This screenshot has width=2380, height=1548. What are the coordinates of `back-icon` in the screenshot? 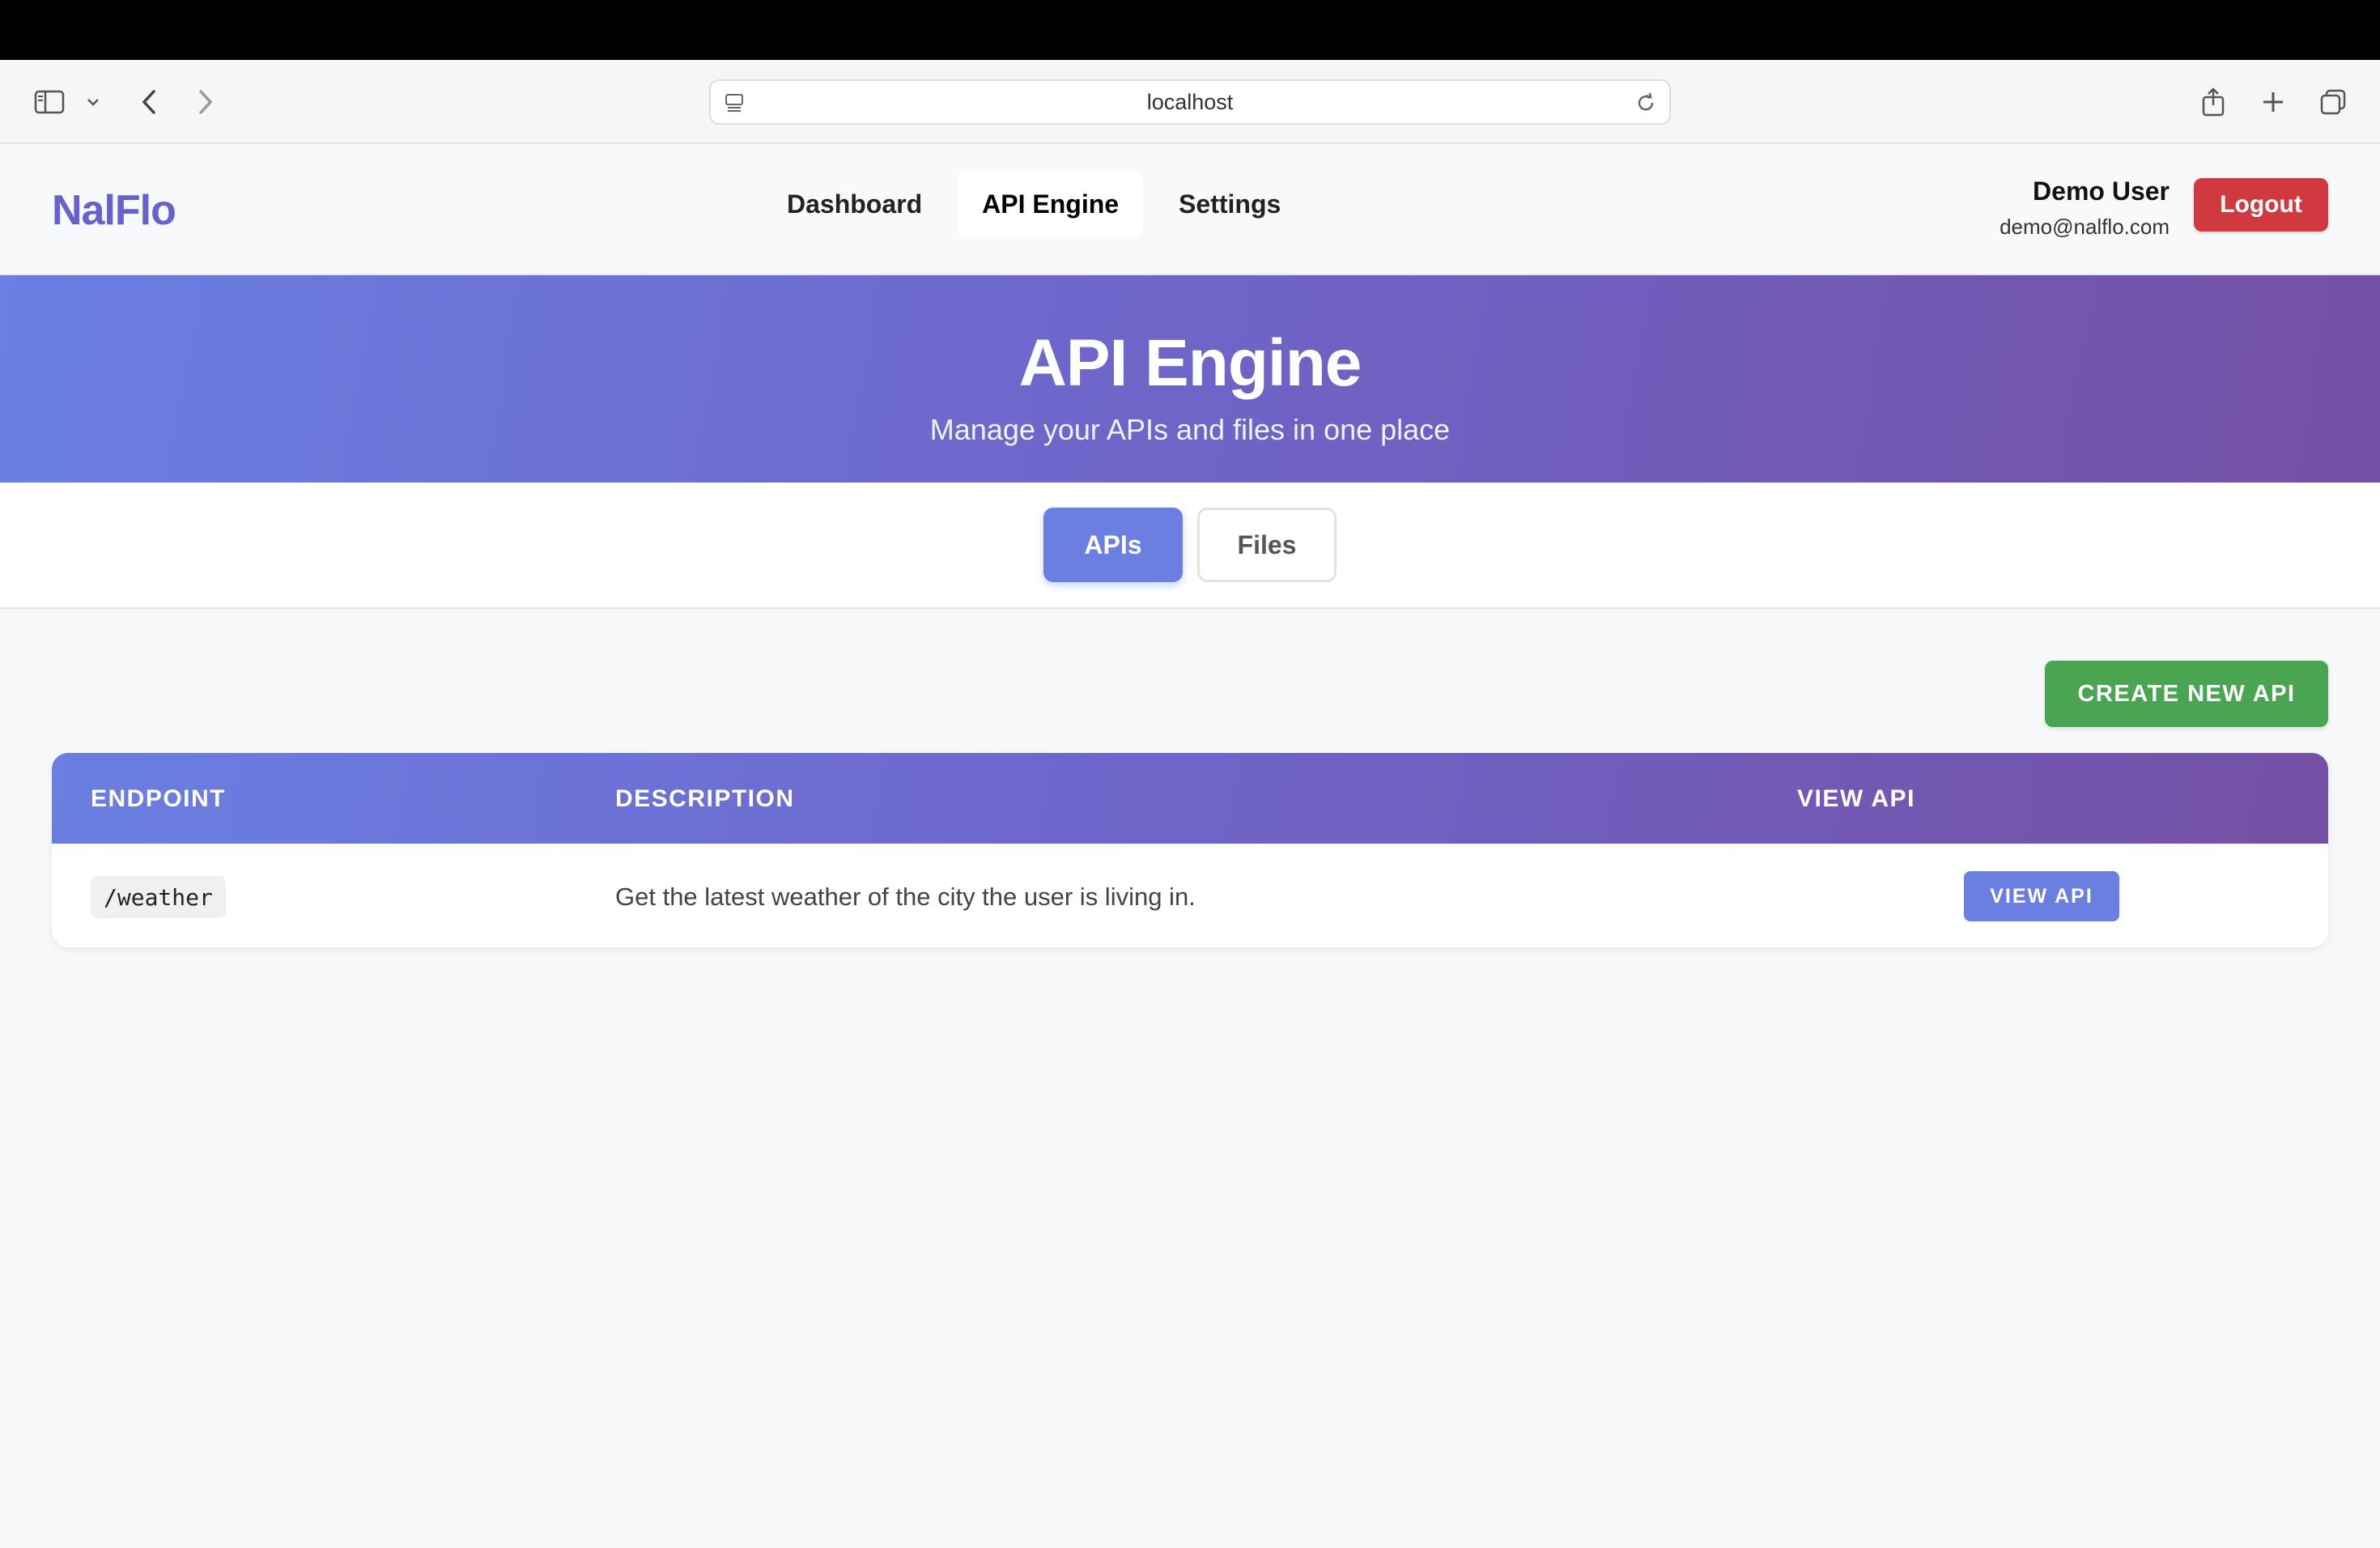 It's located at (149, 102).